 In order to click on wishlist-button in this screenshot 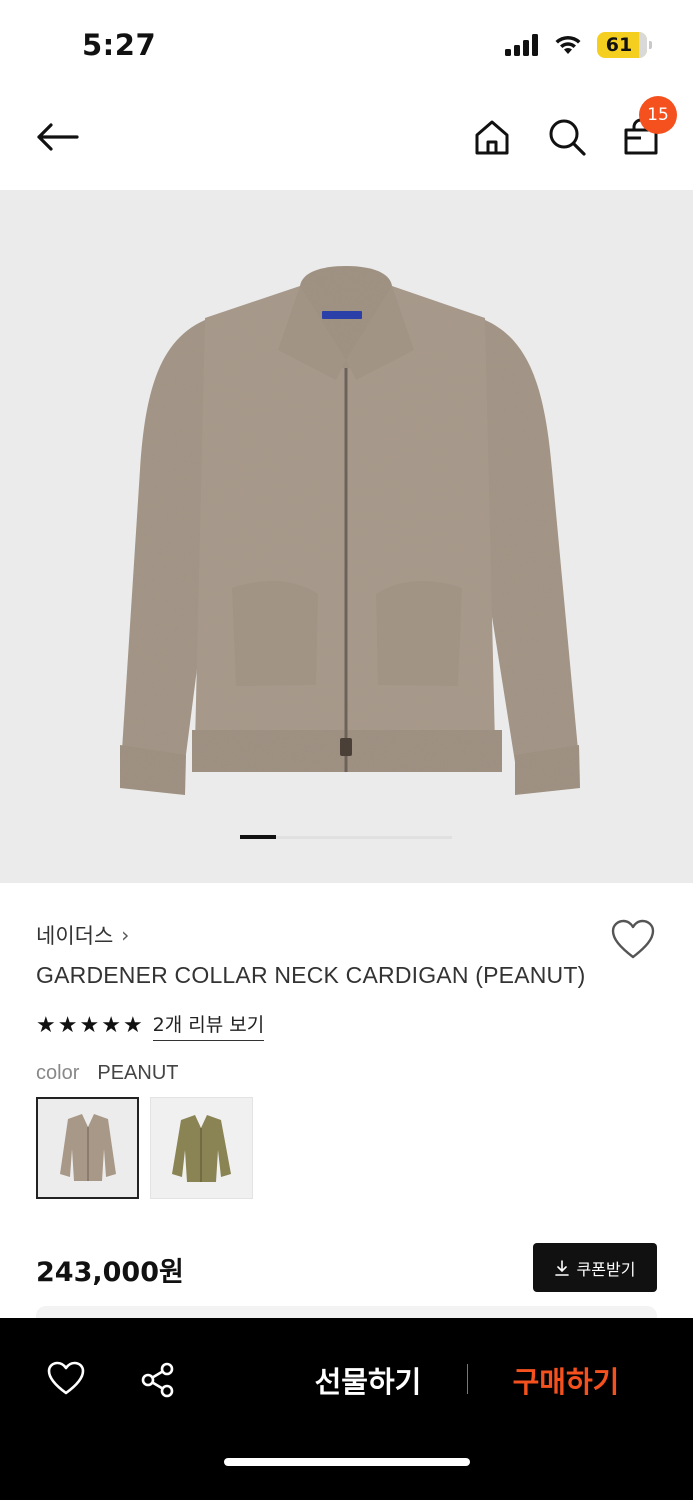, I will do `click(633, 939)`.